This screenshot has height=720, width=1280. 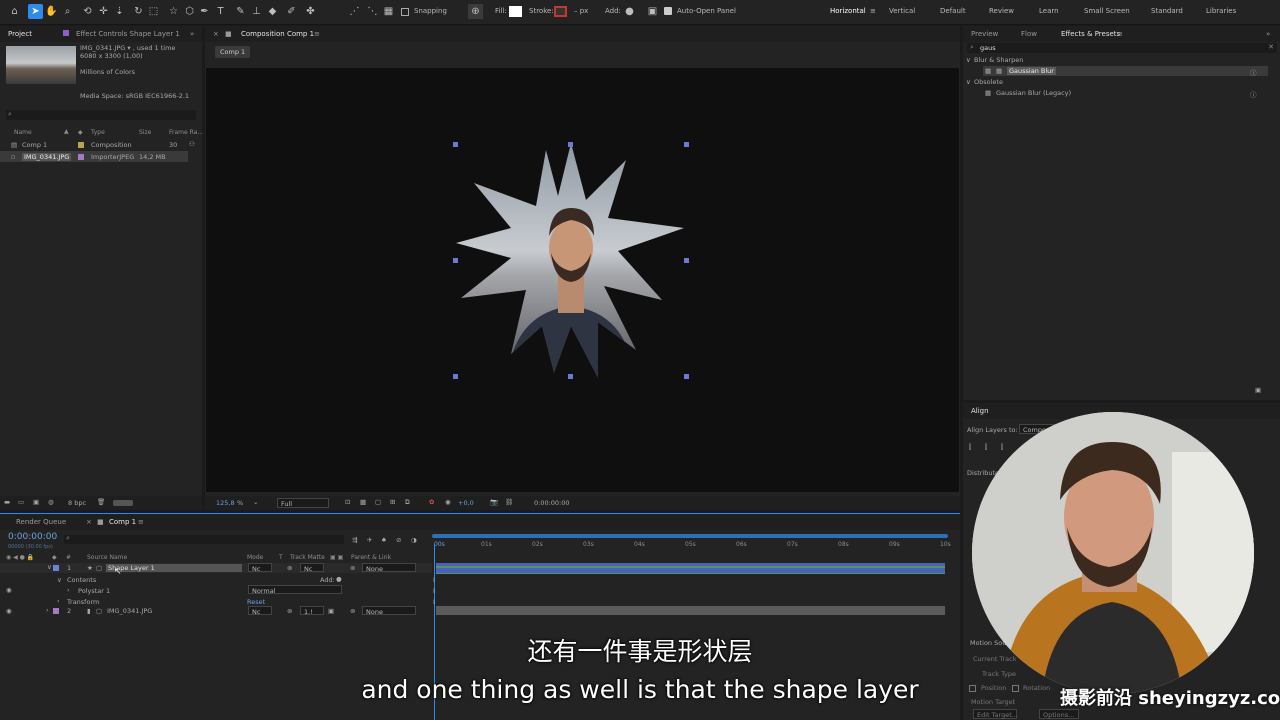 I want to click on matte-invert-icon: ▣, so click(x=331, y=611).